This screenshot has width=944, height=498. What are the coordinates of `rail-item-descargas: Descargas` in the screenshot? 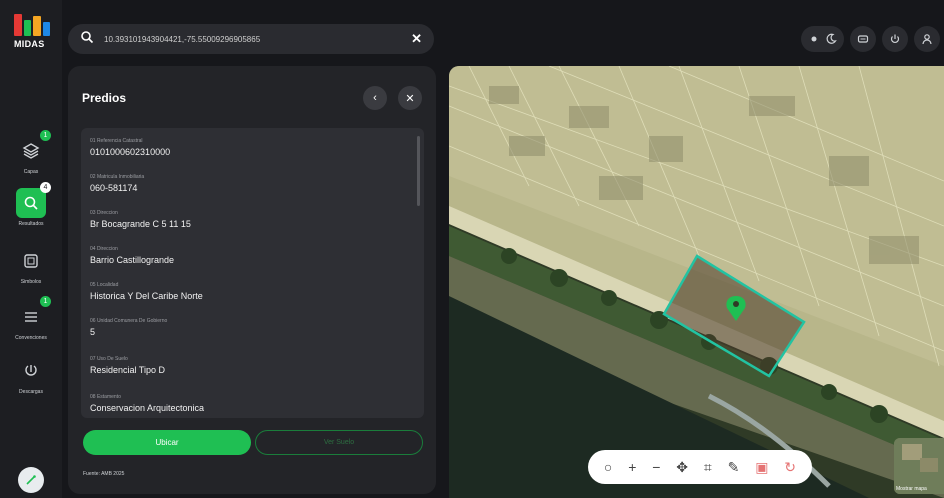 It's located at (31, 375).